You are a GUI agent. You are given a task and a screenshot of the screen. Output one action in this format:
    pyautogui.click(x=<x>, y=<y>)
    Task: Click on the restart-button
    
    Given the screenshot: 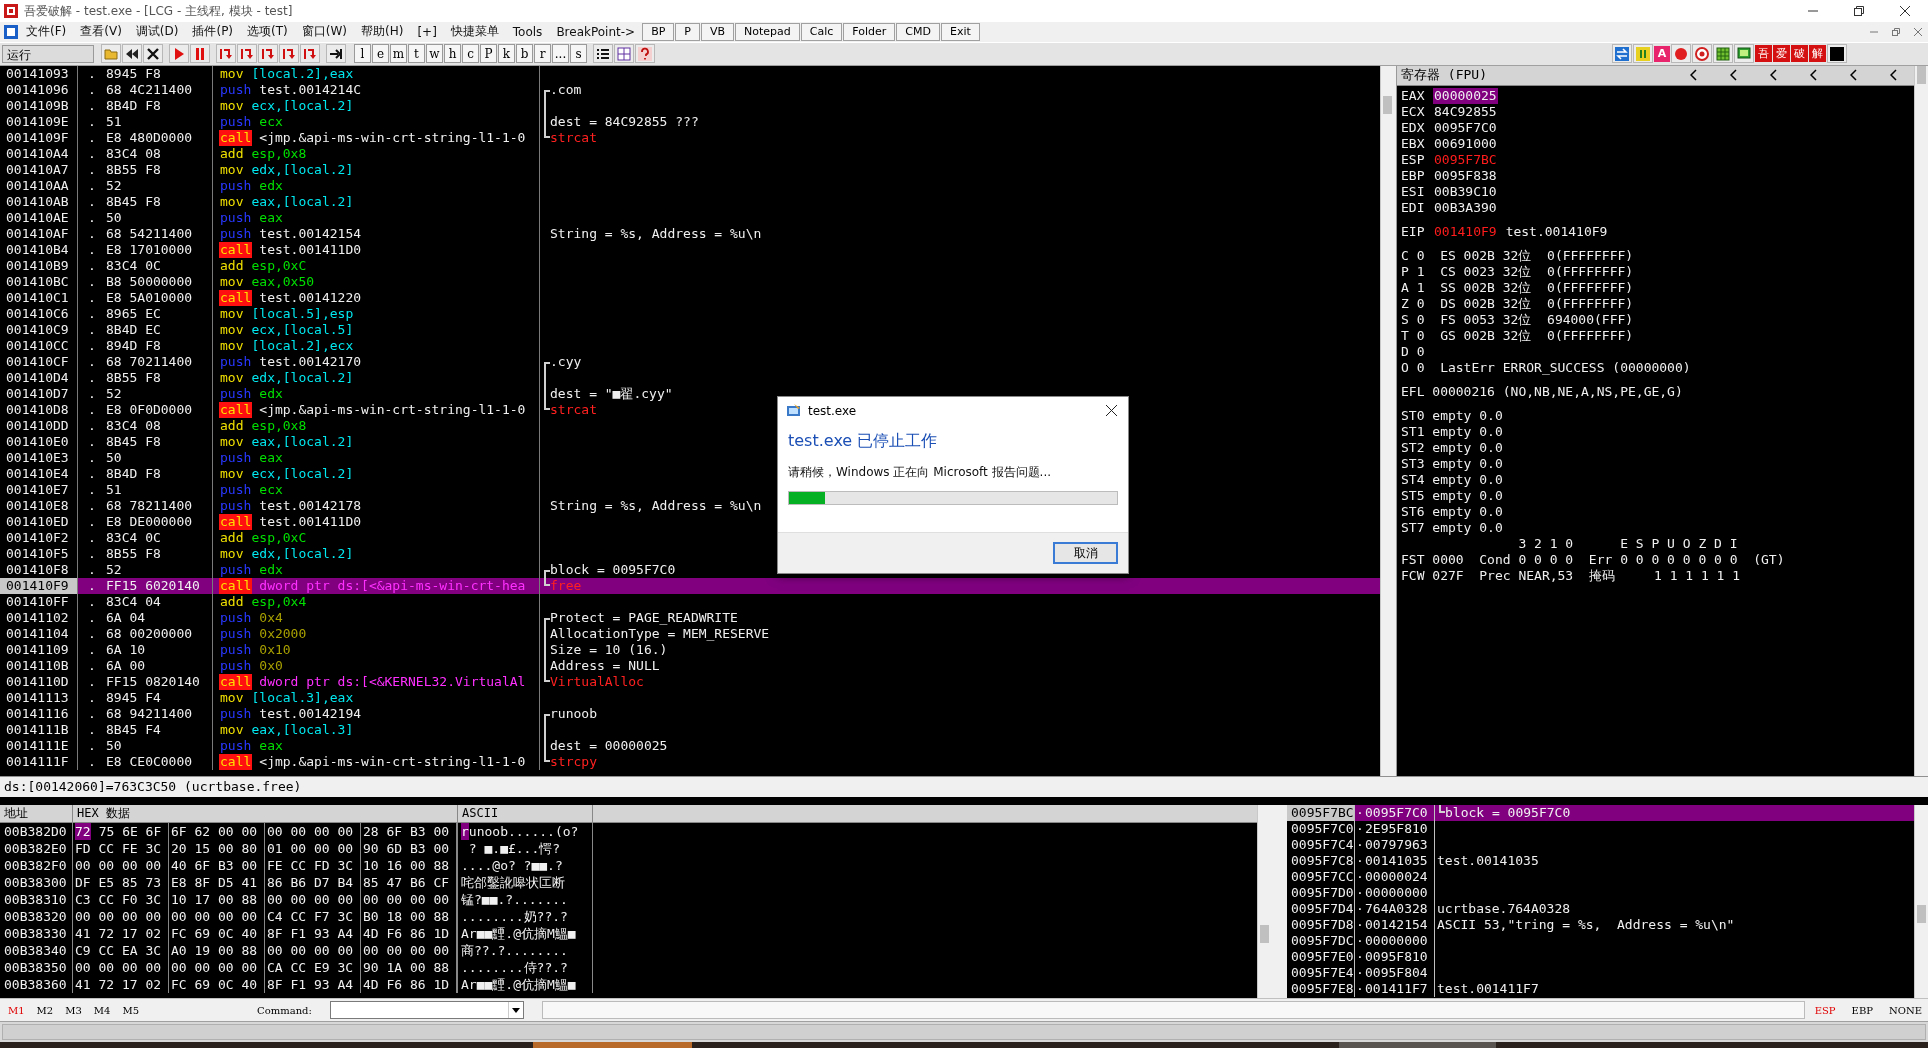 What is the action you would take?
    pyautogui.click(x=132, y=54)
    